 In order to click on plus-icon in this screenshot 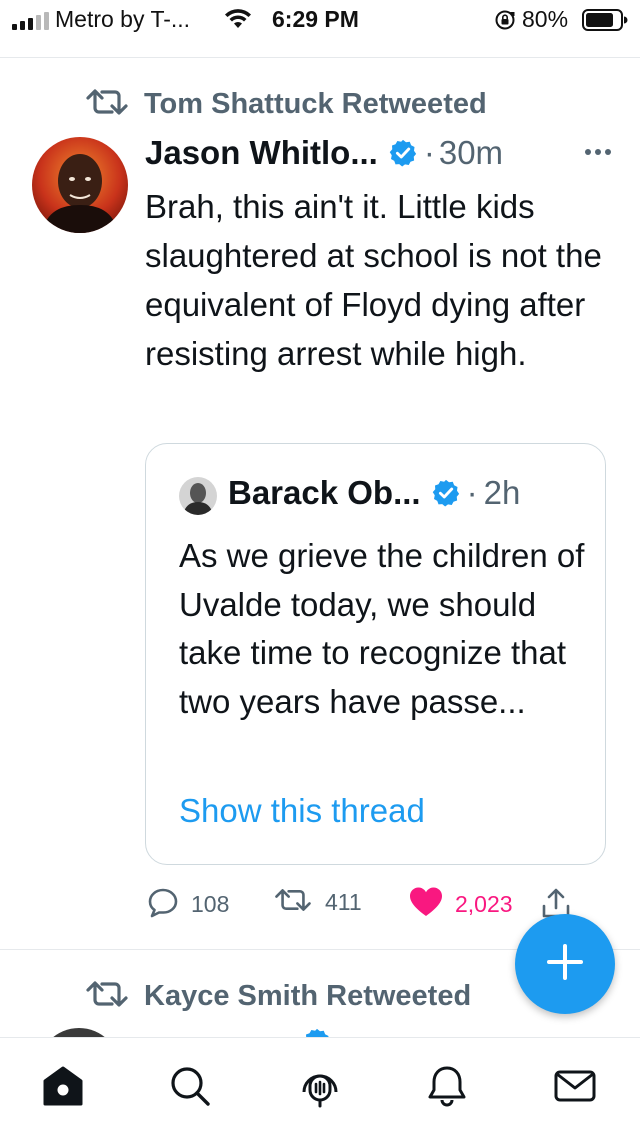, I will do `click(565, 964)`.